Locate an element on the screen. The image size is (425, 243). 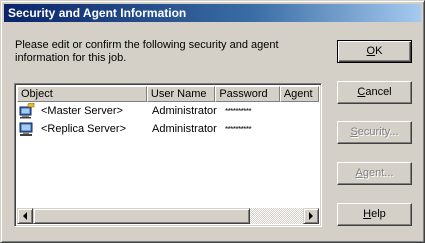
column-header-object: Object is located at coordinates (82, 94).